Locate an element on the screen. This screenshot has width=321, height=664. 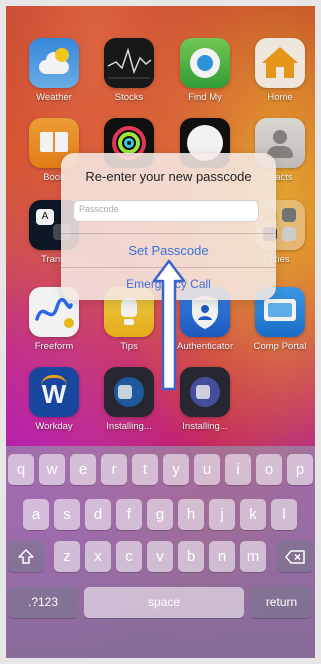
key-b: b is located at coordinates (191, 556).